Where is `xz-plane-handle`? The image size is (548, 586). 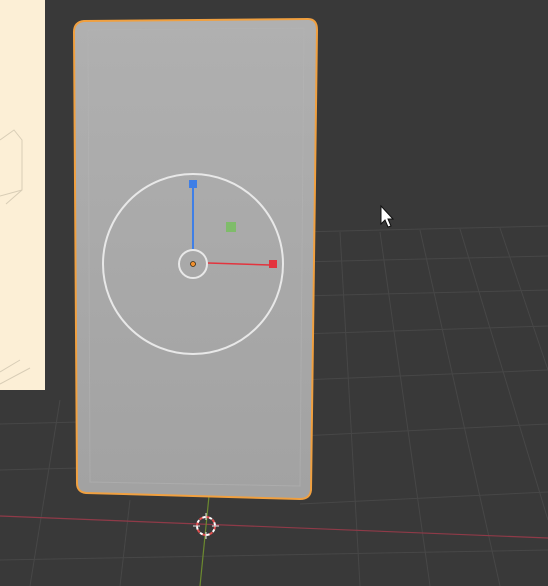 xz-plane-handle is located at coordinates (231, 227).